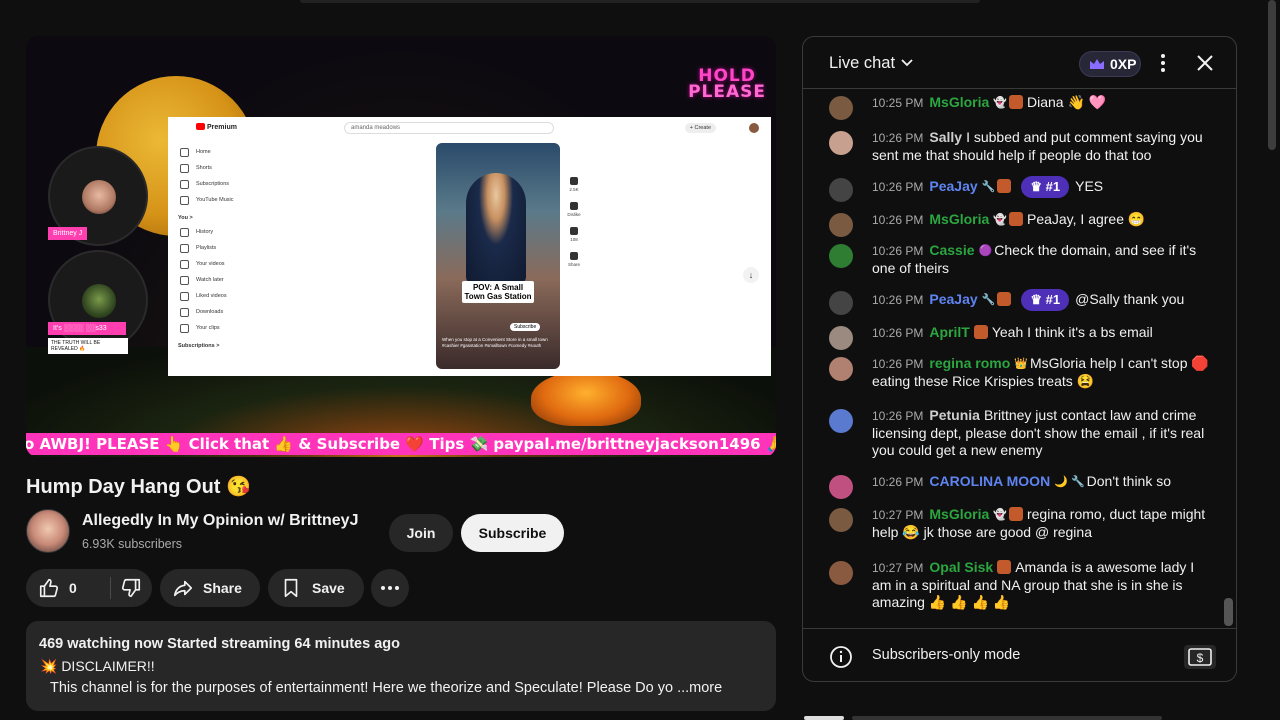  I want to click on rank-badge: ♛ #1, so click(1045, 300).